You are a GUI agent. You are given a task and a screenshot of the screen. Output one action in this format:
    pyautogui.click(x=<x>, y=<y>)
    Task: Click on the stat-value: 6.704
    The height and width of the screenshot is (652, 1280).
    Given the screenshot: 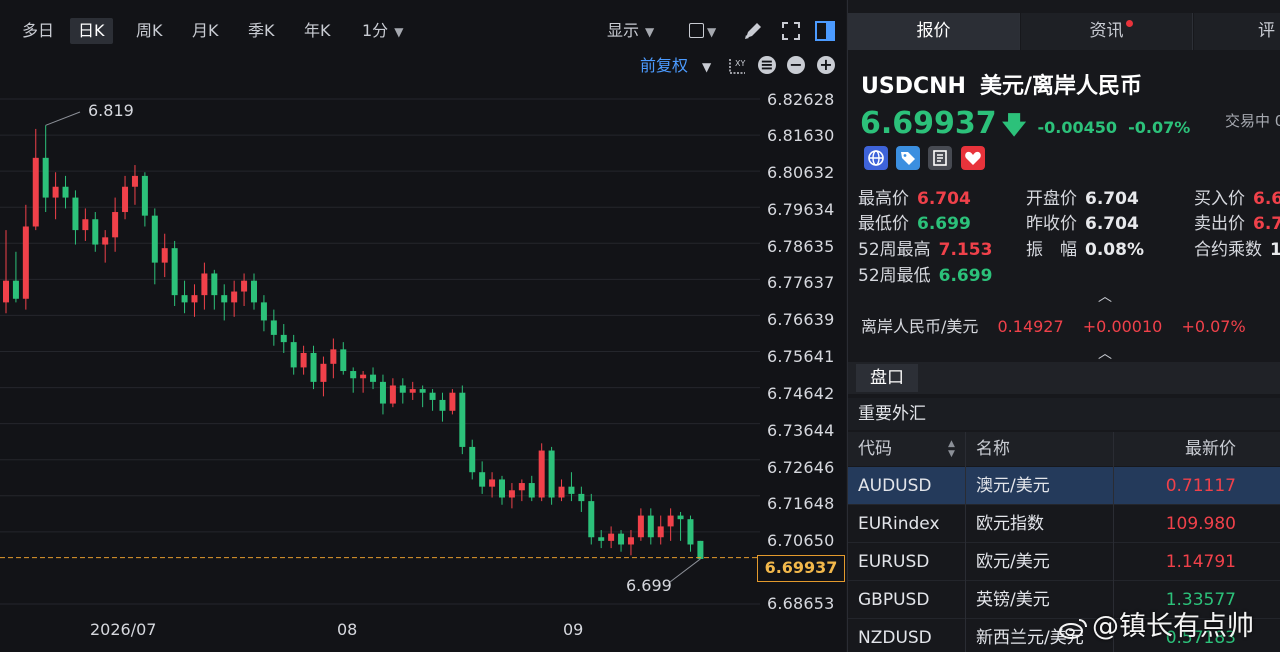 What is the action you would take?
    pyautogui.click(x=944, y=199)
    